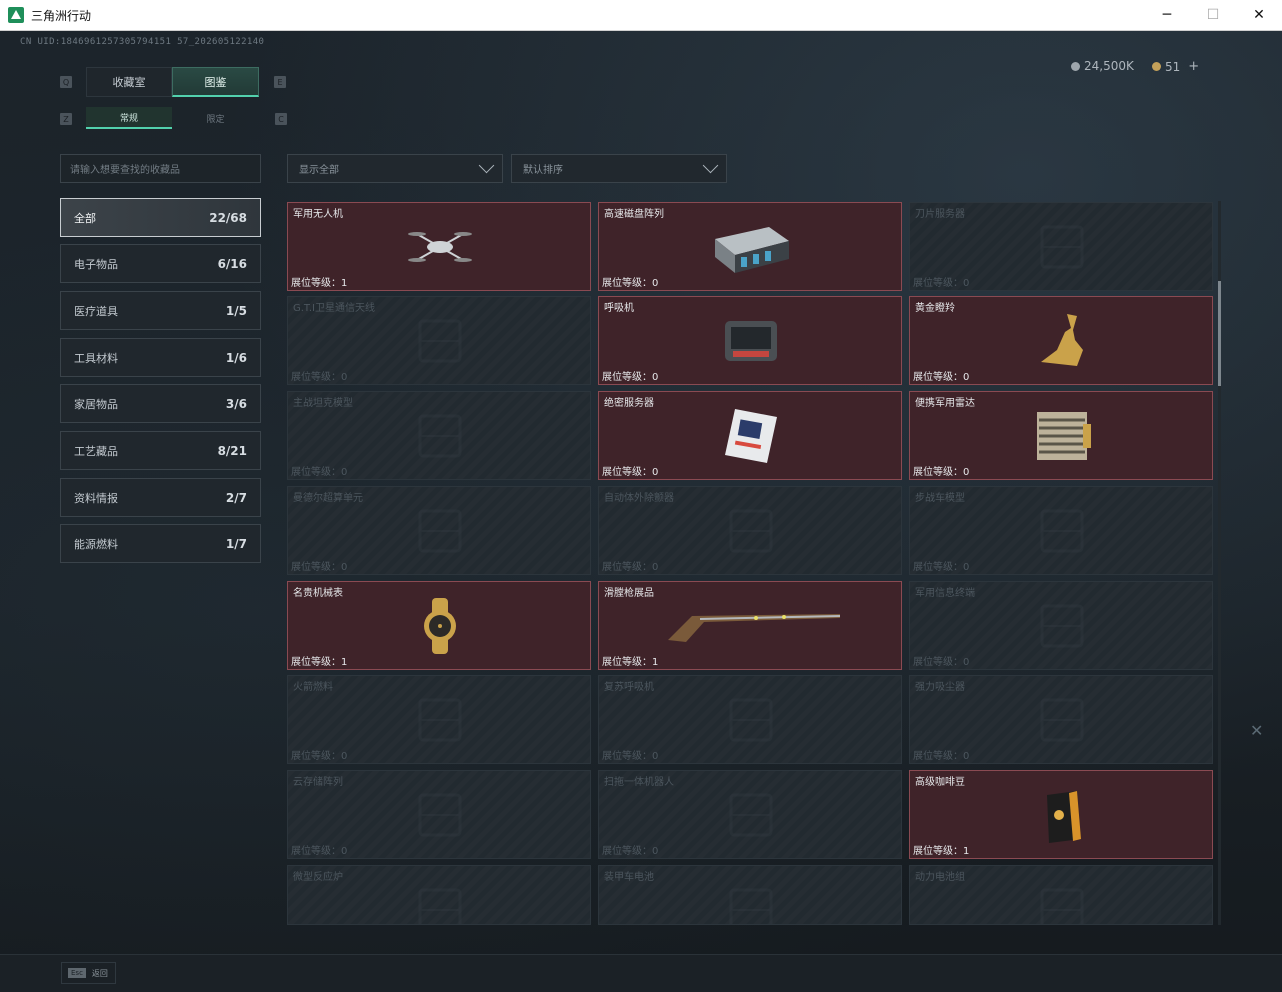 This screenshot has height=992, width=1282. What do you see at coordinates (1061, 340) in the screenshot?
I see `collection-card: 黄金瞪羚 展位等级：0` at bounding box center [1061, 340].